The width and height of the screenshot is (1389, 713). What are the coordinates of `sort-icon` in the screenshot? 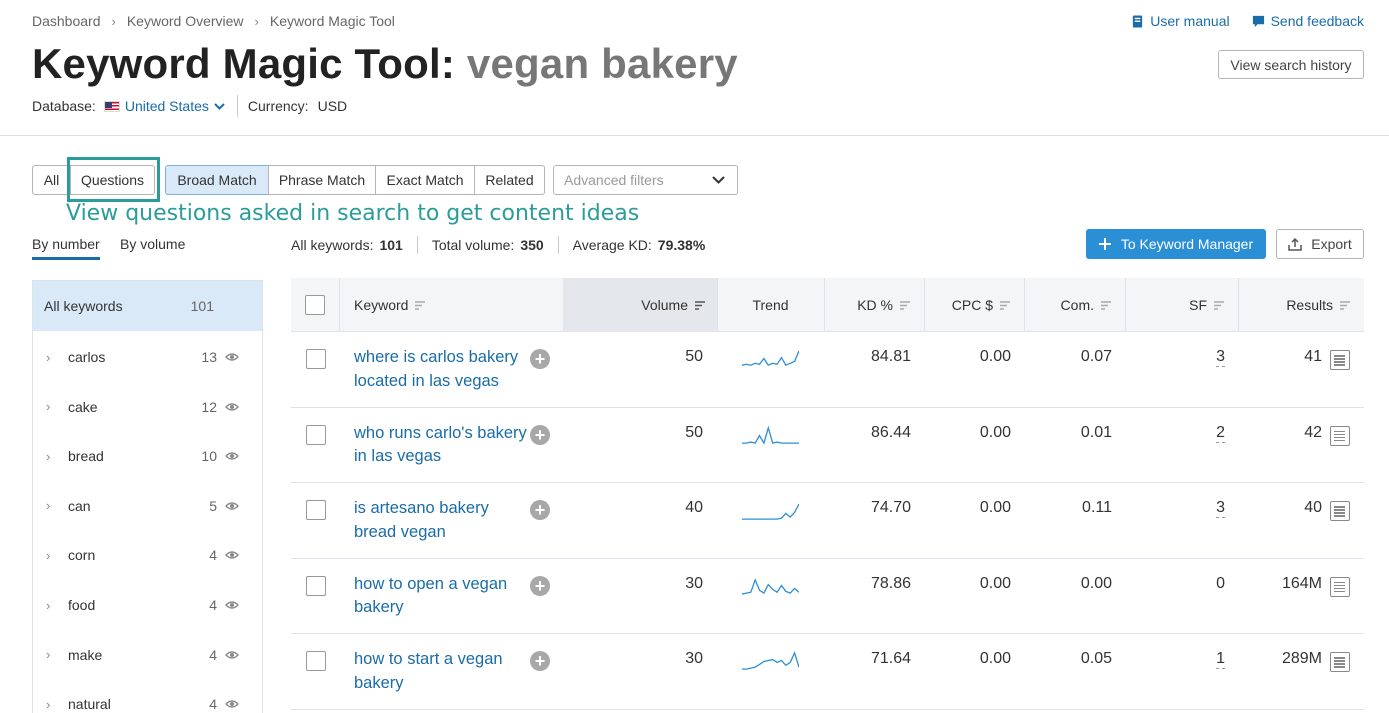 It's located at (905, 305).